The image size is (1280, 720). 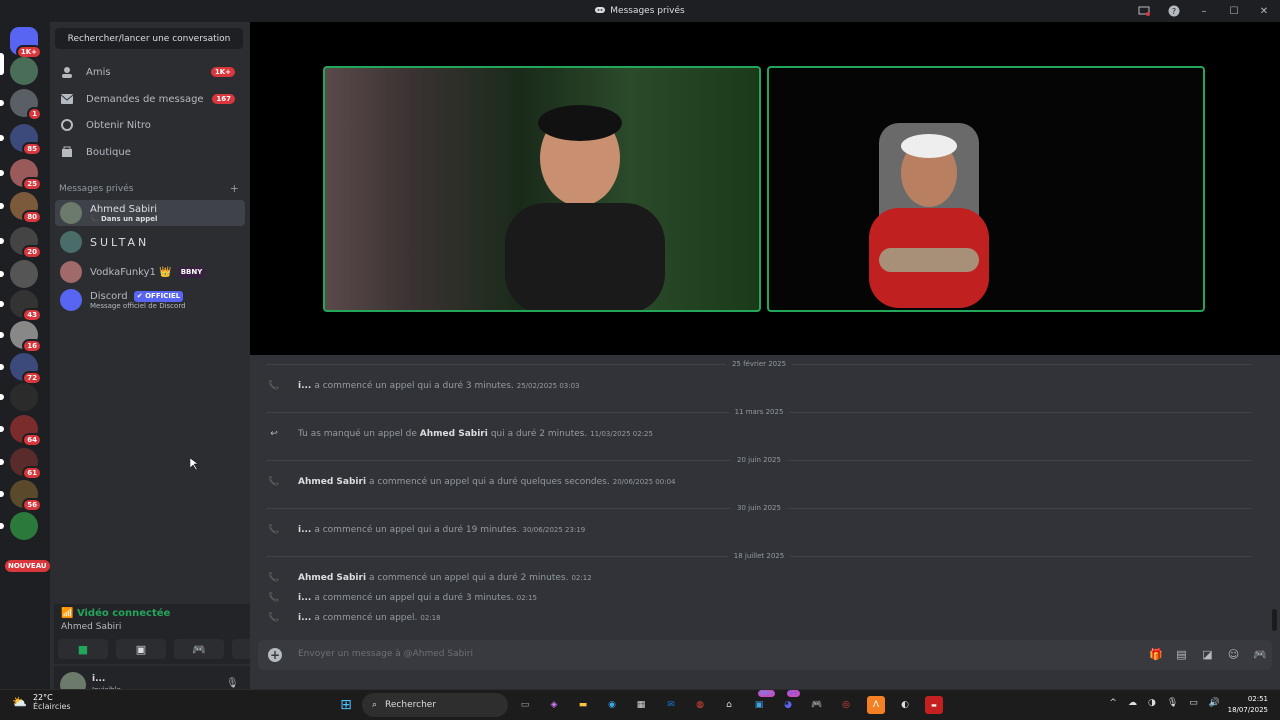 What do you see at coordinates (525, 705) in the screenshot?
I see `task-view-icon: ▭` at bounding box center [525, 705].